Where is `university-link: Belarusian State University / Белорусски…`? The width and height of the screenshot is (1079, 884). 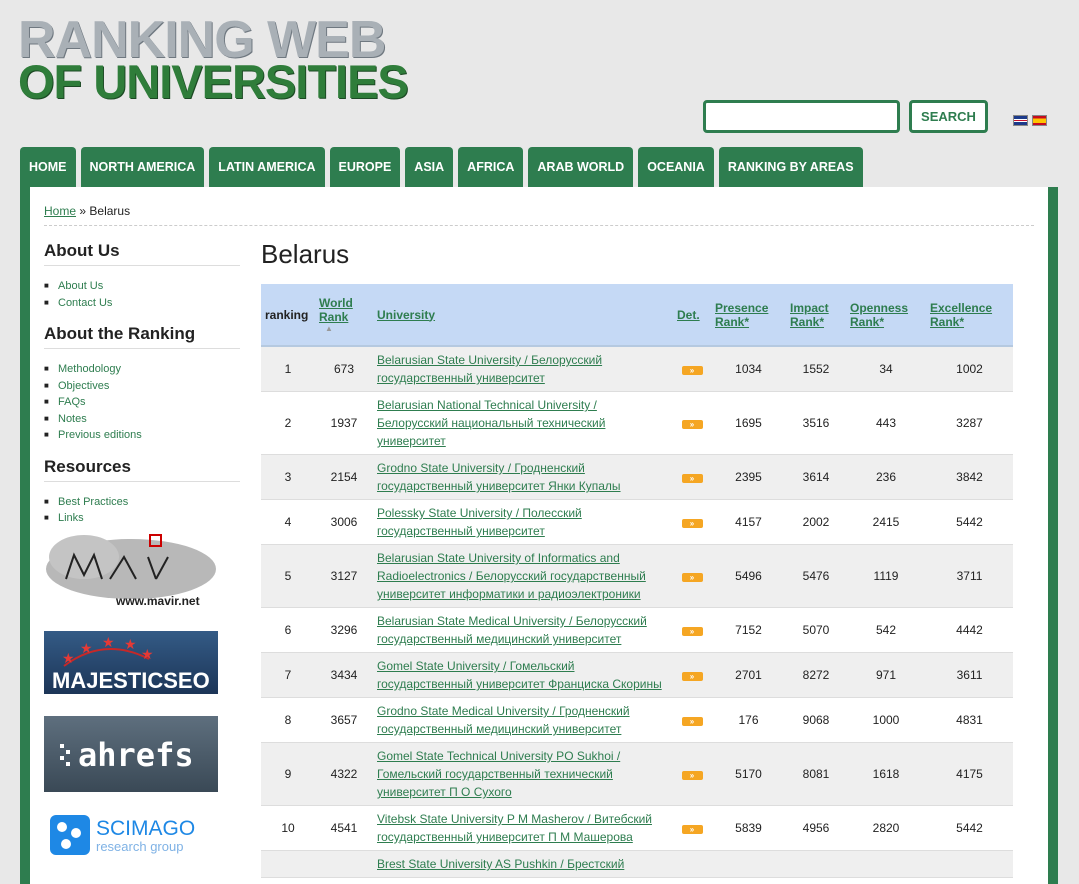
university-link: Belarusian State University / Белорусски… is located at coordinates (489, 369).